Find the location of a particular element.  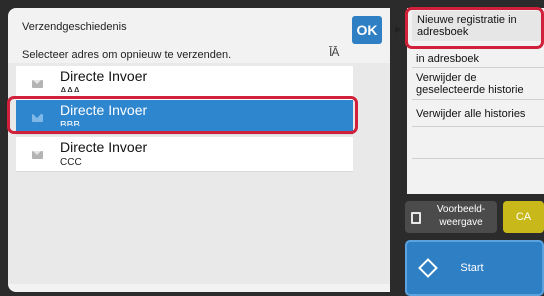

ok-button: OK is located at coordinates (367, 30).